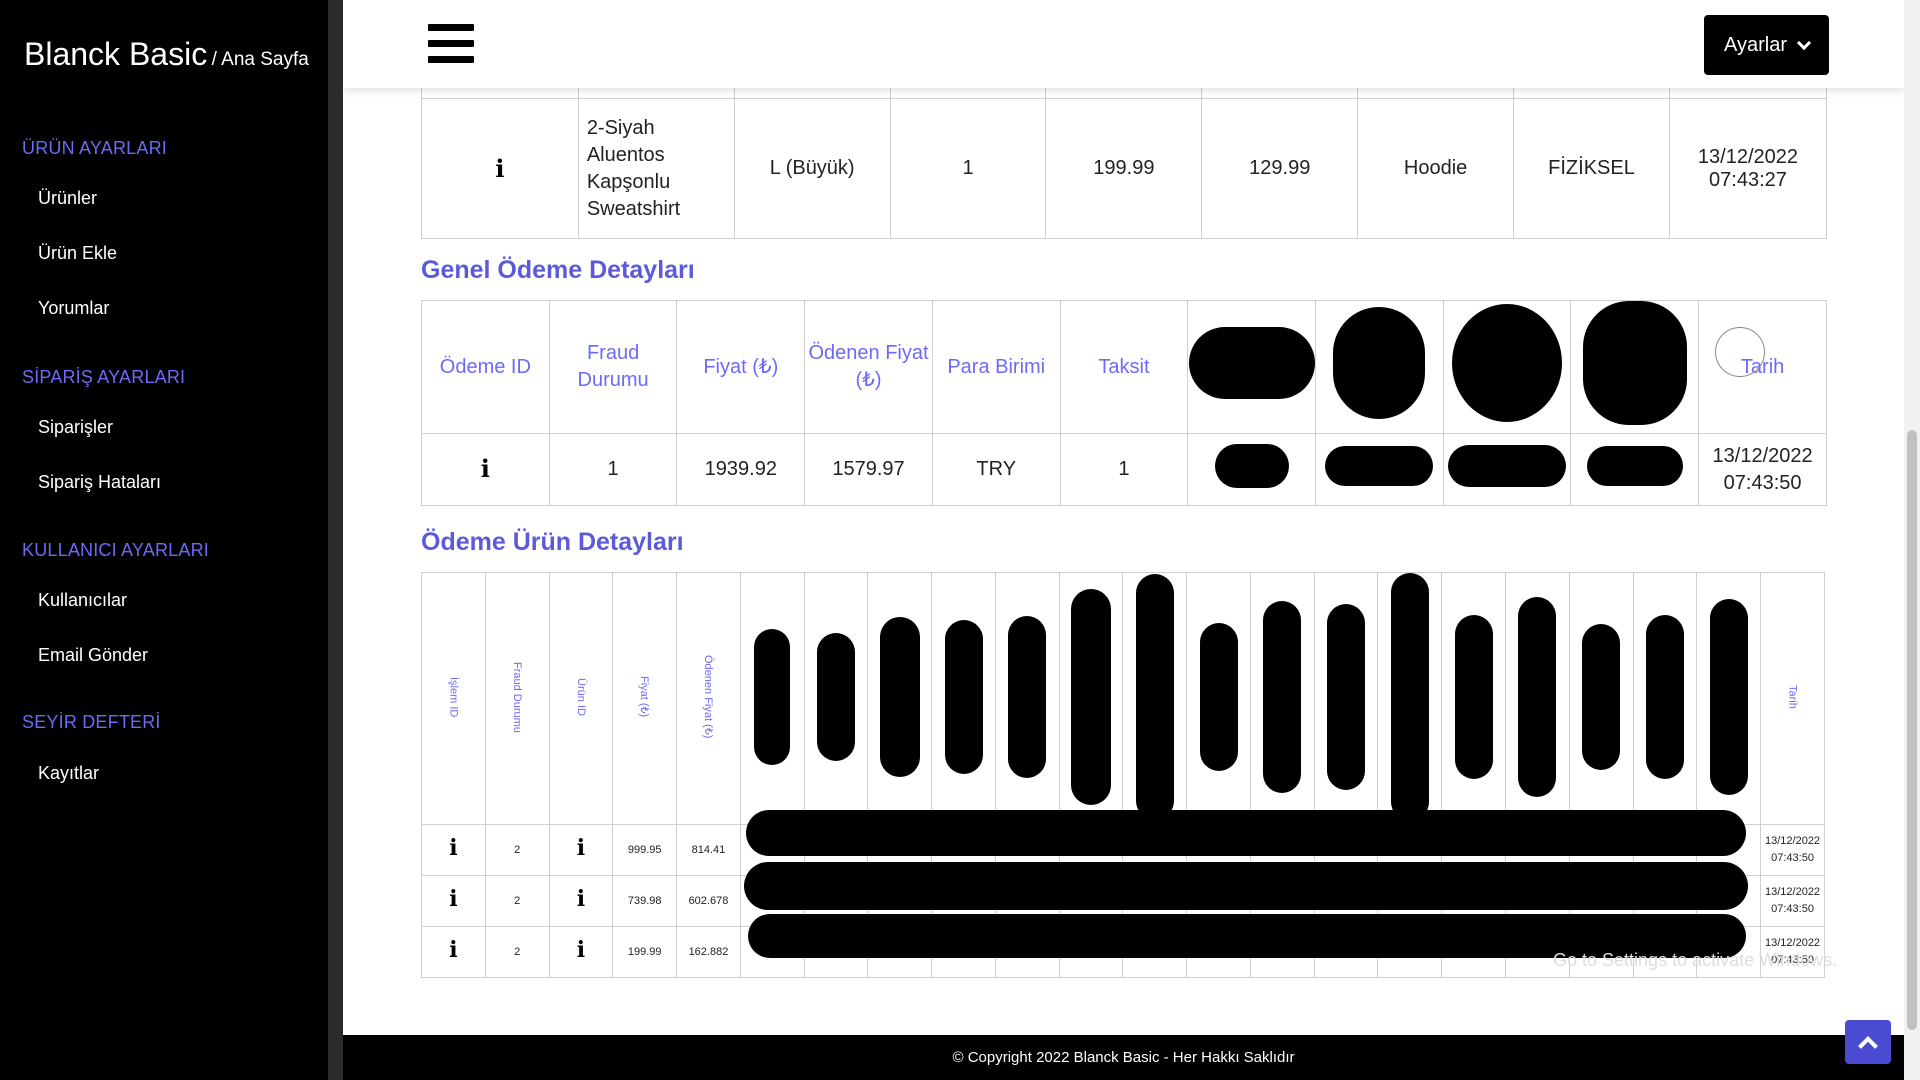 Image resolution: width=1920 pixels, height=1080 pixels. What do you see at coordinates (996, 367) in the screenshot?
I see `header-currency: Para Birimi` at bounding box center [996, 367].